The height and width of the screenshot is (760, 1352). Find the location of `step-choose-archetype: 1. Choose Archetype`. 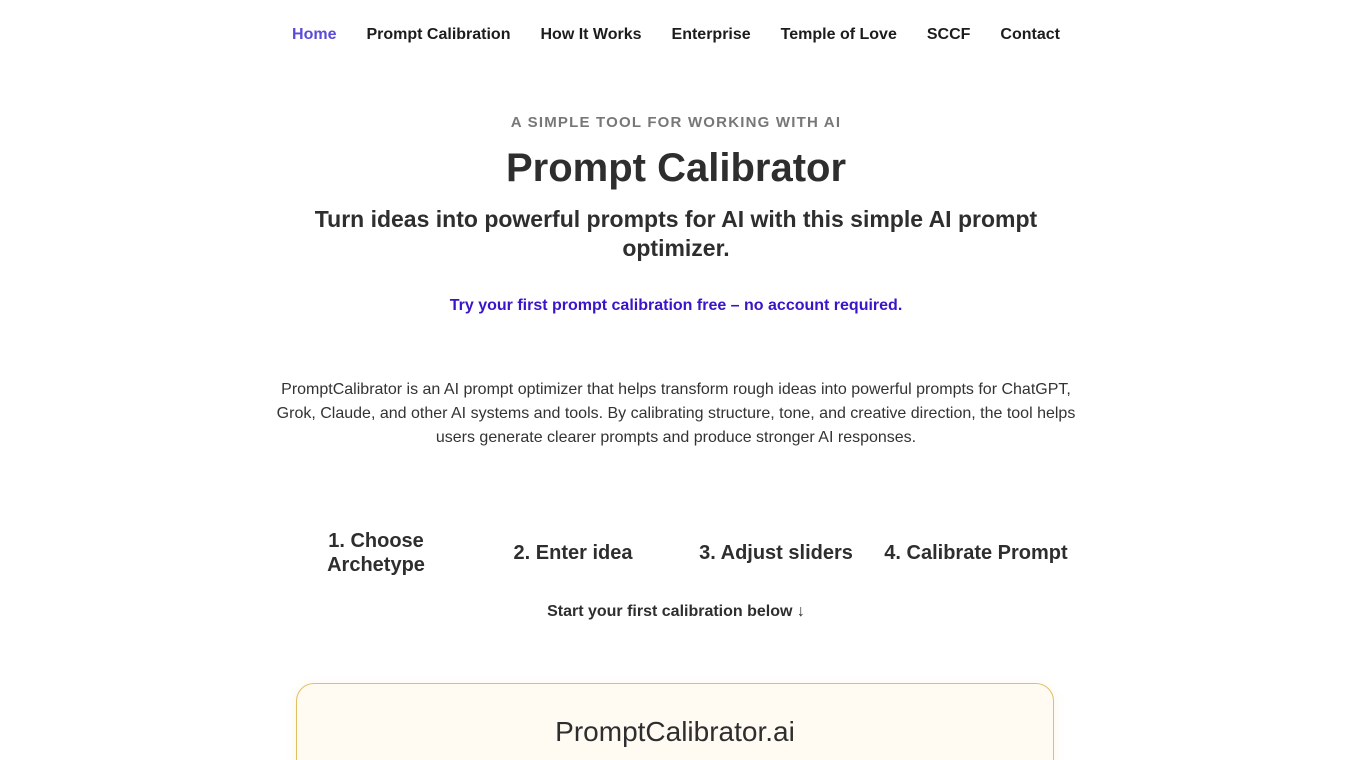

step-choose-archetype: 1. Choose Archetype is located at coordinates (376, 553).